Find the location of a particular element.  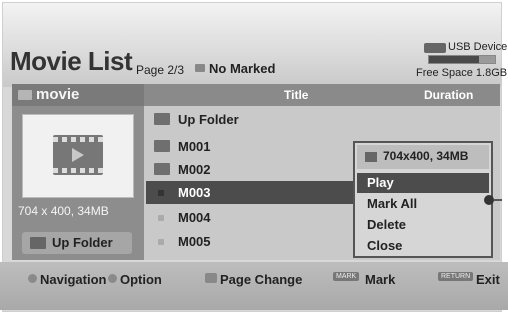

up-folder-button: Up Folder is located at coordinates (77, 243).